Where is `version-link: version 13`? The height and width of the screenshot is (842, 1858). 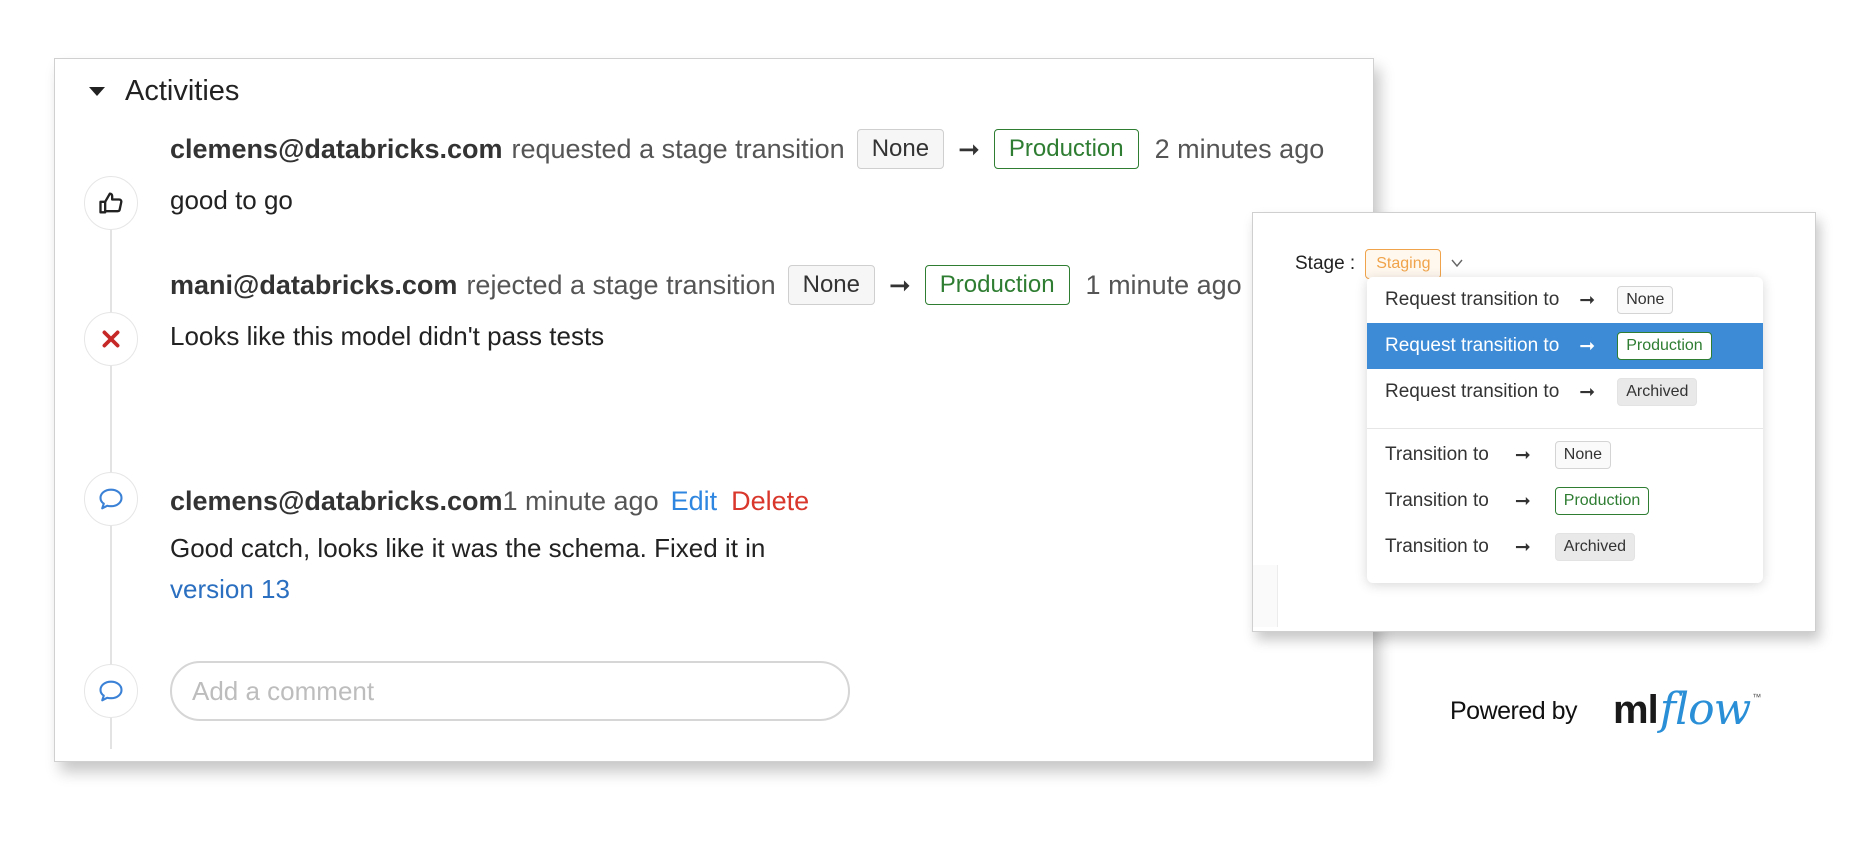 version-link: version 13 is located at coordinates (230, 589).